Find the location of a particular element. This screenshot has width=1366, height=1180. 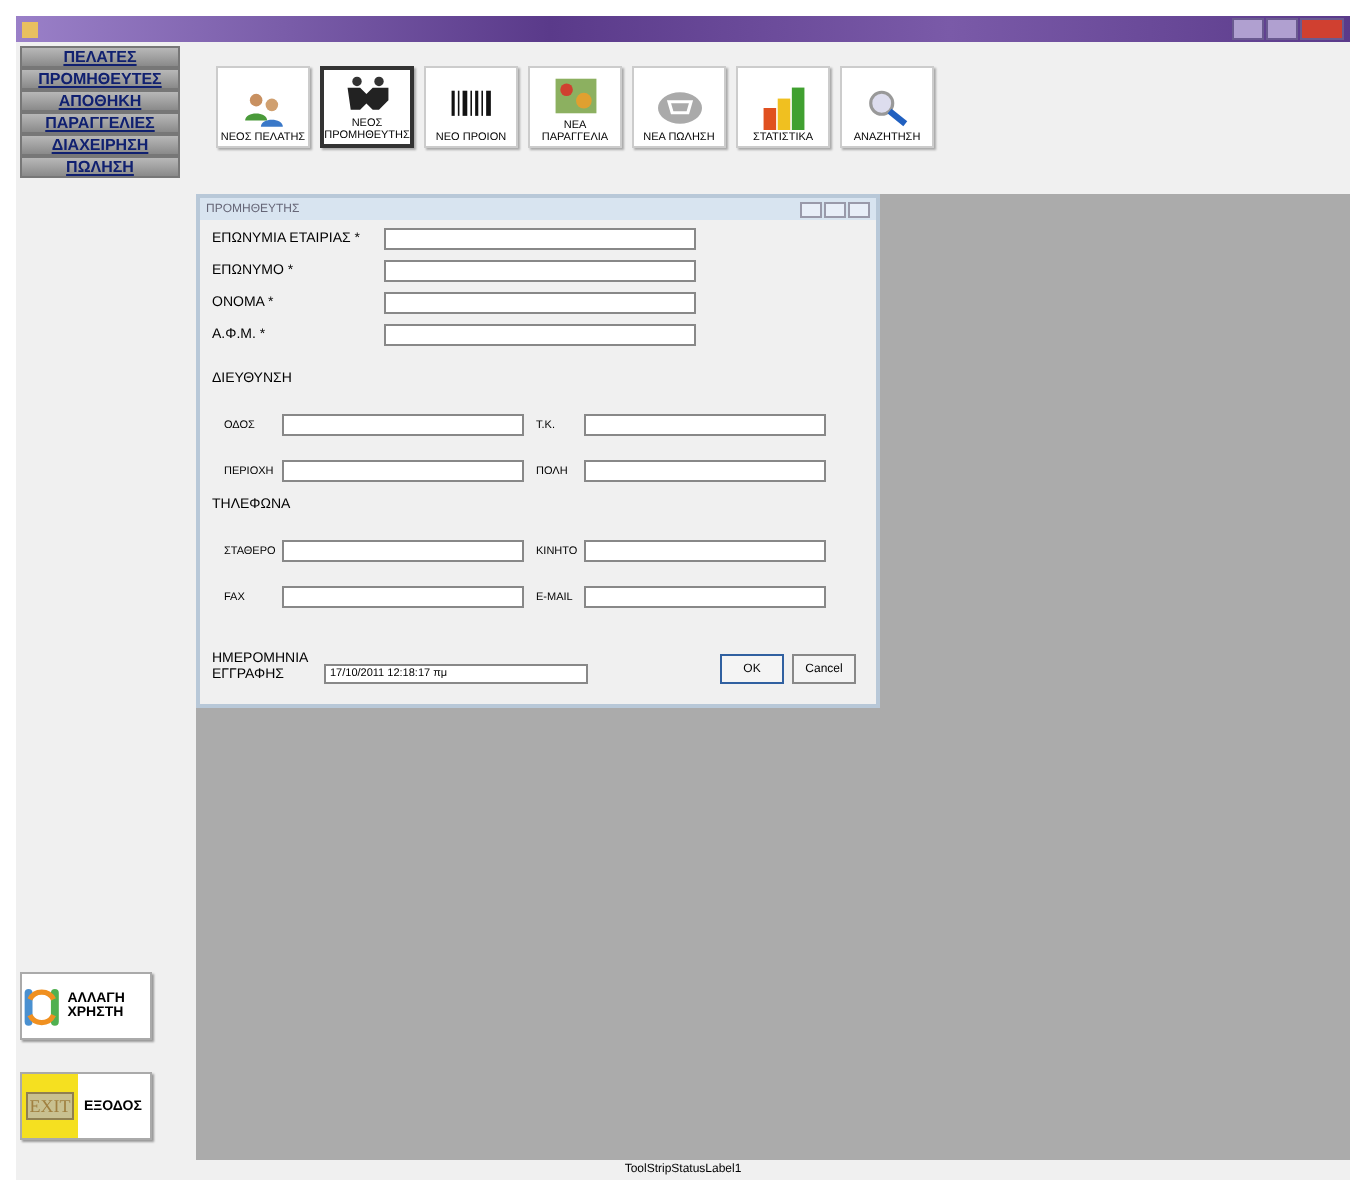

menu-item: ΠΩΛΗΣΗ is located at coordinates (100, 167).